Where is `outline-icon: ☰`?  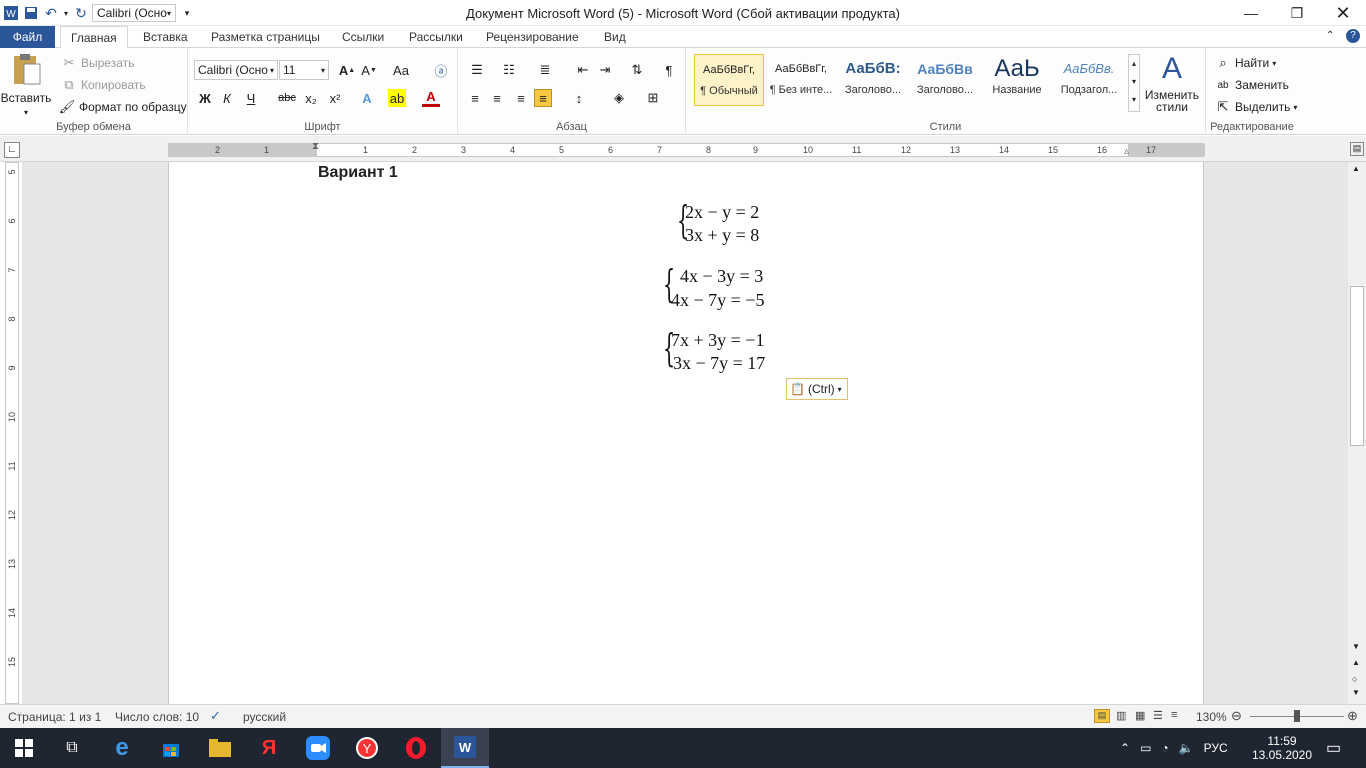
outline-icon: ☰ is located at coordinates (1158, 715).